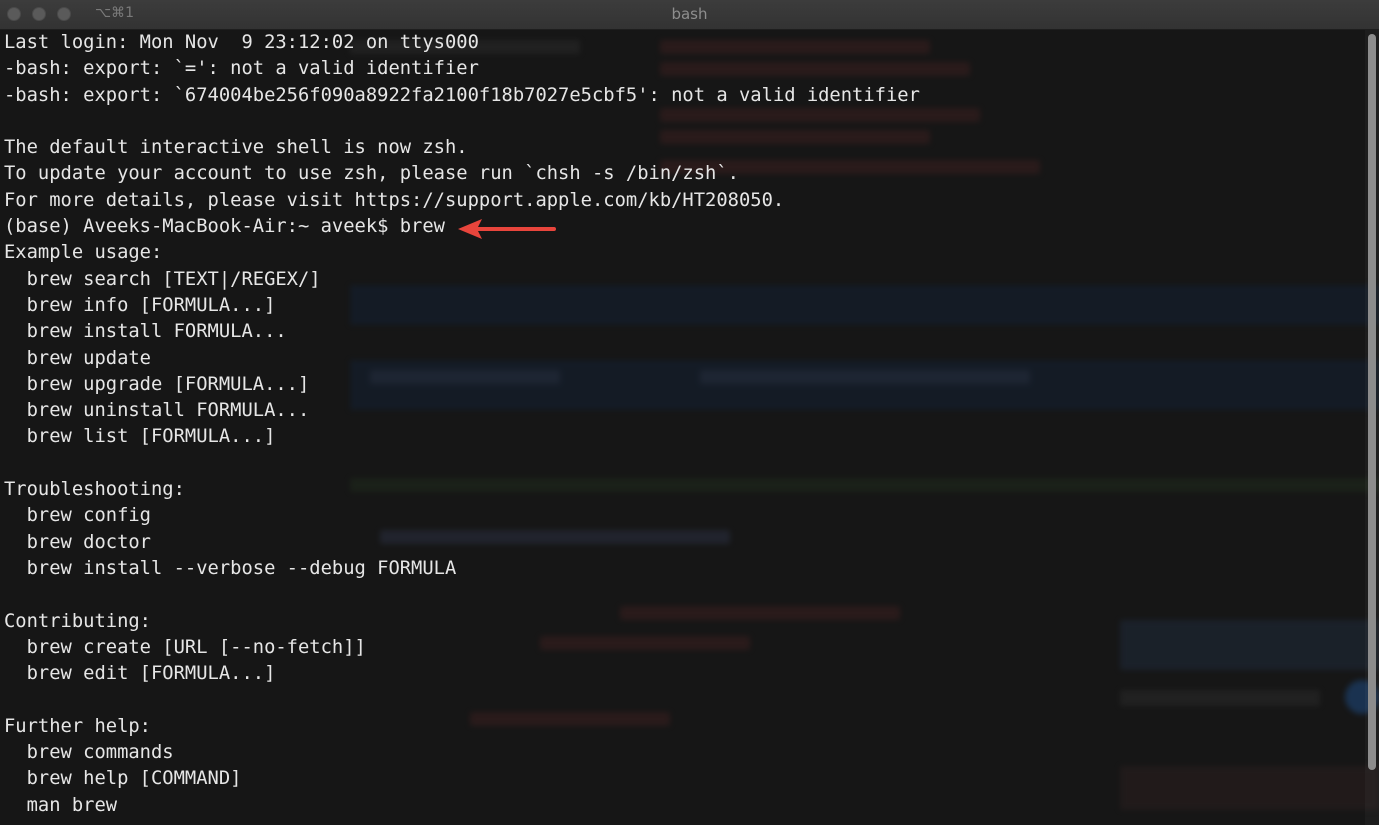 The image size is (1379, 825). What do you see at coordinates (77, 542) in the screenshot?
I see `terminal-line: brew doctor` at bounding box center [77, 542].